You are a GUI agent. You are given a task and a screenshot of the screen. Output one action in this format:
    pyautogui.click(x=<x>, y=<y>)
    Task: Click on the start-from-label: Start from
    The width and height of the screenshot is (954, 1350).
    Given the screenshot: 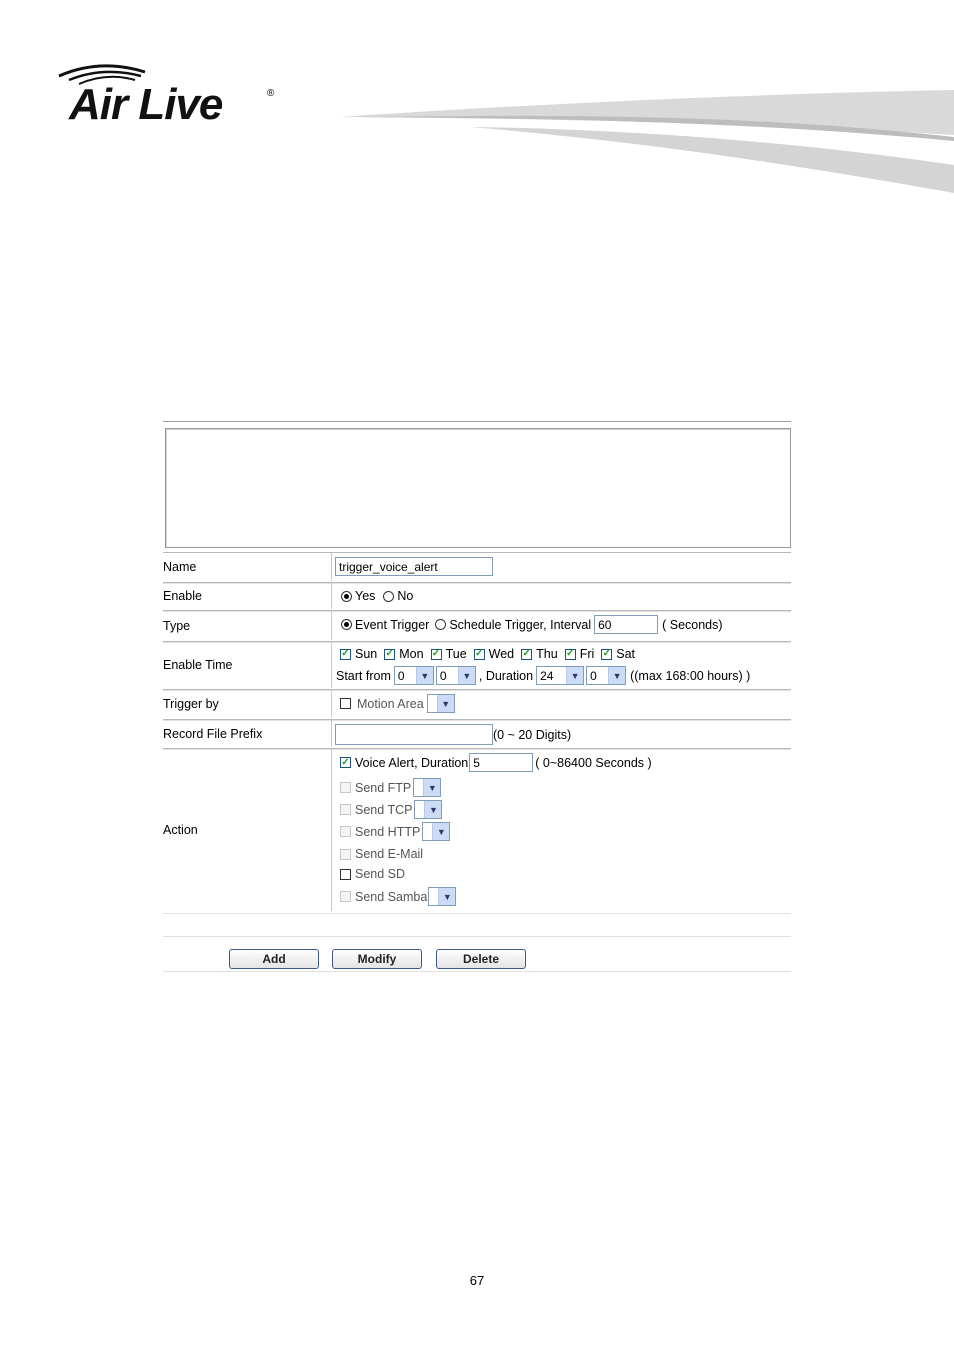 What is the action you would take?
    pyautogui.click(x=363, y=675)
    